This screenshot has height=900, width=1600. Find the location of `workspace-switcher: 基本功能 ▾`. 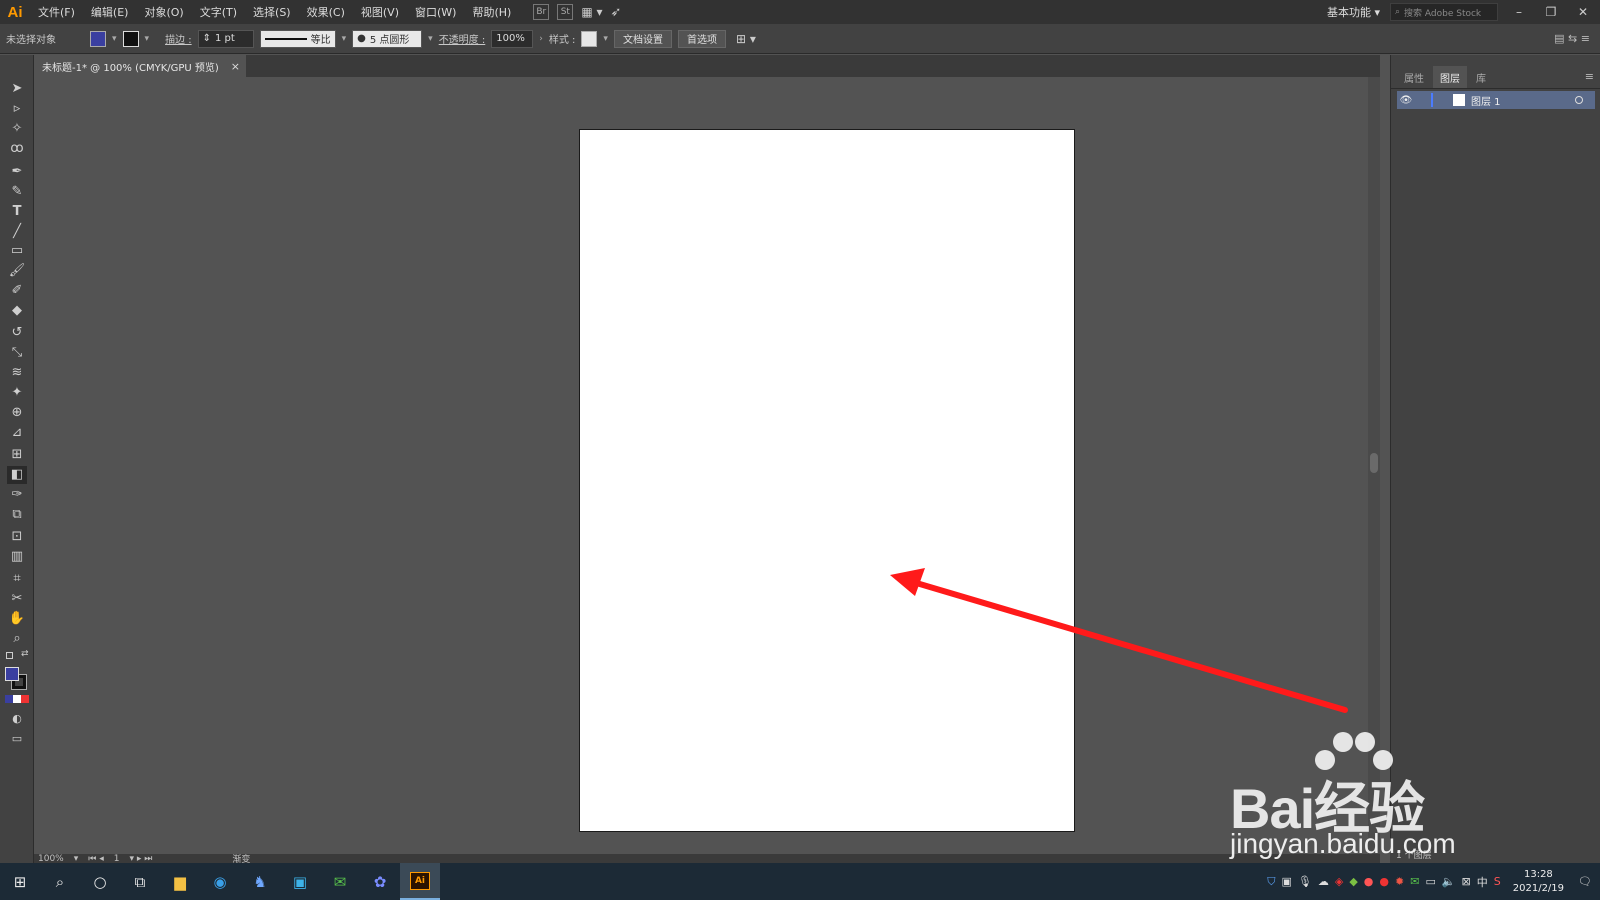

workspace-switcher: 基本功能 ▾ is located at coordinates (1353, 12).